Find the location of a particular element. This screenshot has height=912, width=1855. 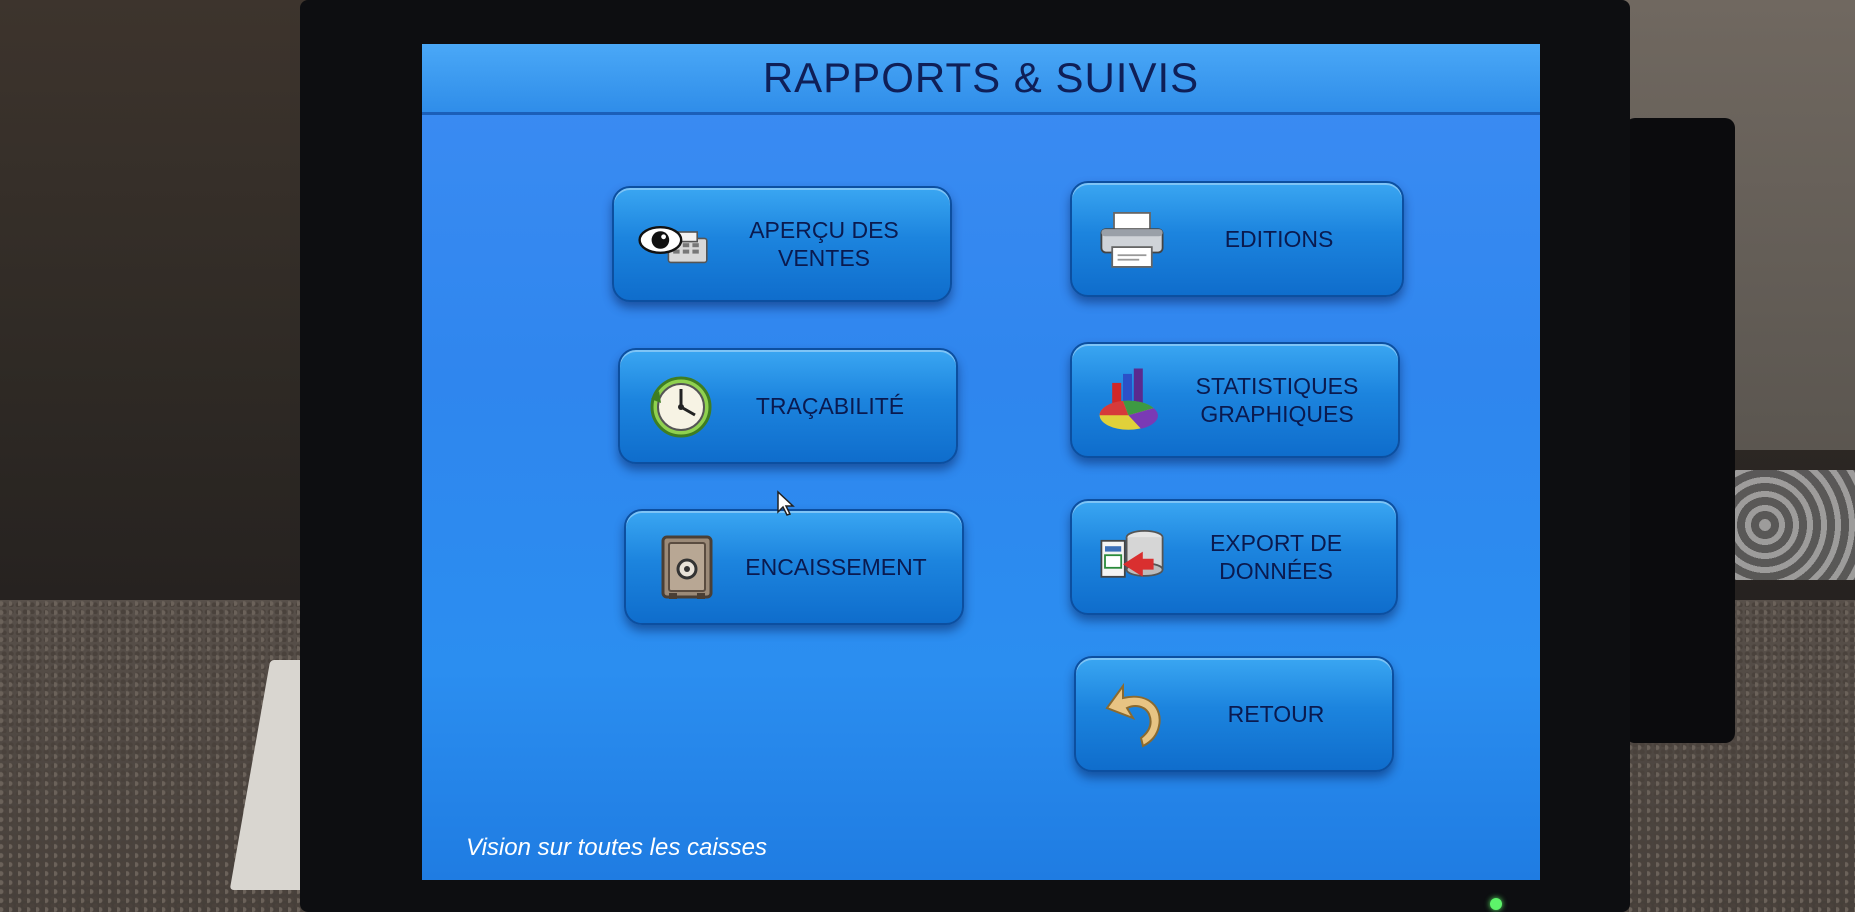

encaissement-button: ENCAISSEMENT is located at coordinates (794, 567).